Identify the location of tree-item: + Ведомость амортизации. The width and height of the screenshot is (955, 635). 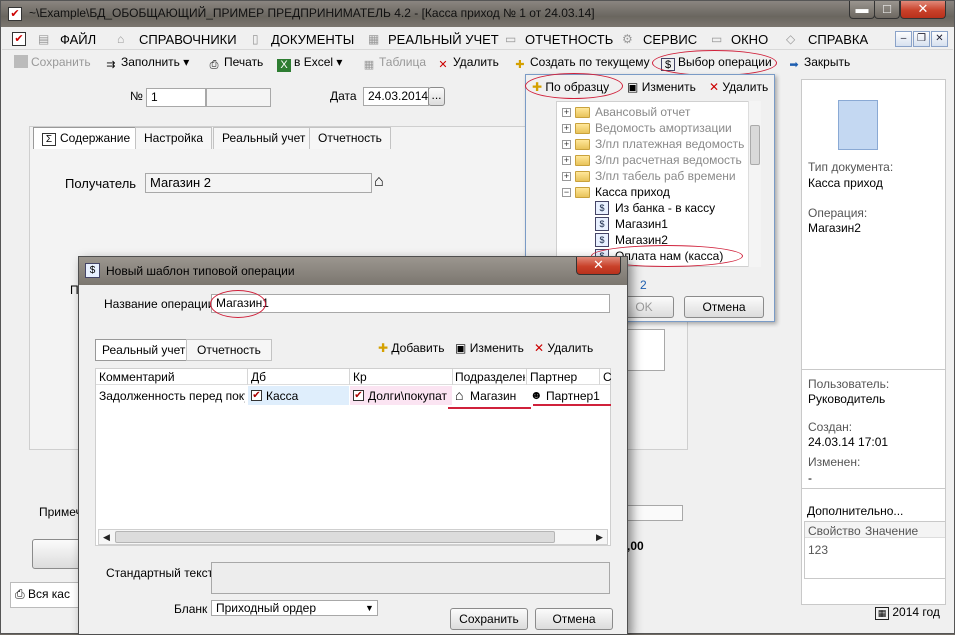
(657, 128).